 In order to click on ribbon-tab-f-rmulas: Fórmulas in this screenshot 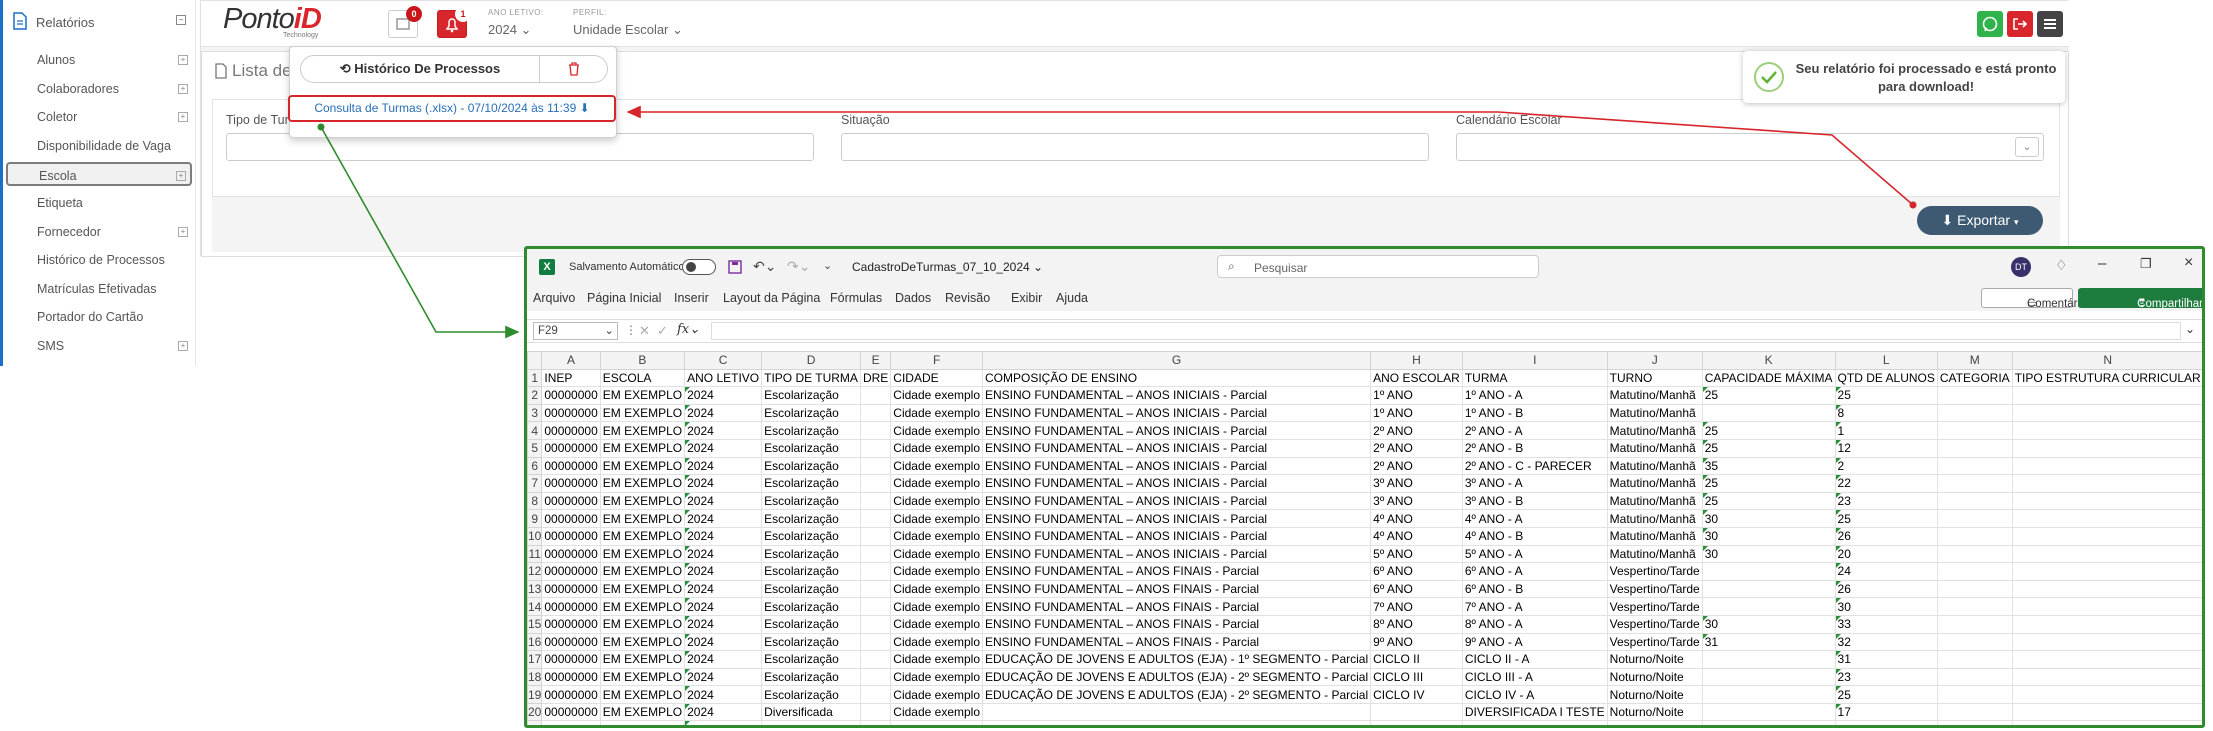, I will do `click(856, 298)`.